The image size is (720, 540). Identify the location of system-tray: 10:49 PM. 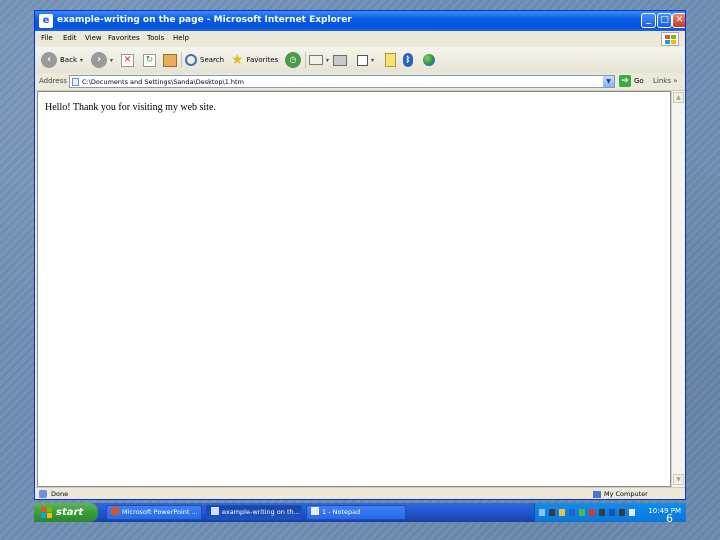
(610, 512).